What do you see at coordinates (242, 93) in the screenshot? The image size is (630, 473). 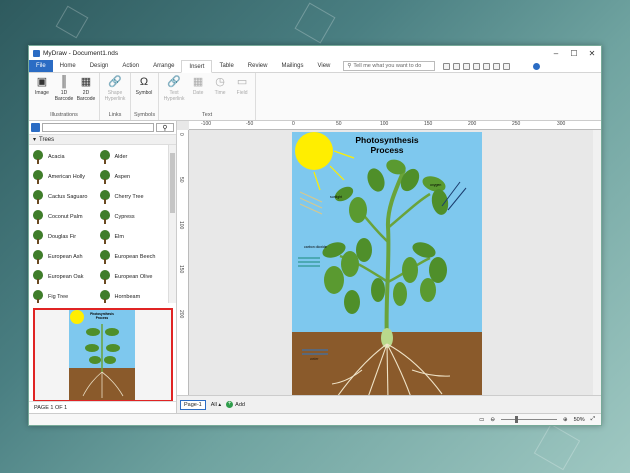 I see `field-button: ▭ Field` at bounding box center [242, 93].